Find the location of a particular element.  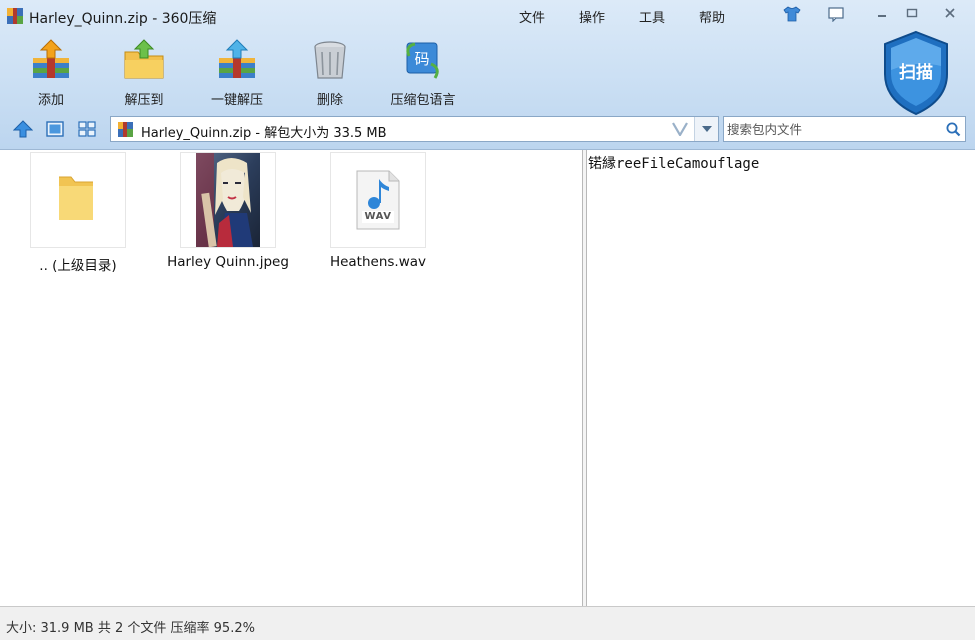

one-click-extract-label: 一键解压 is located at coordinates (236, 100).